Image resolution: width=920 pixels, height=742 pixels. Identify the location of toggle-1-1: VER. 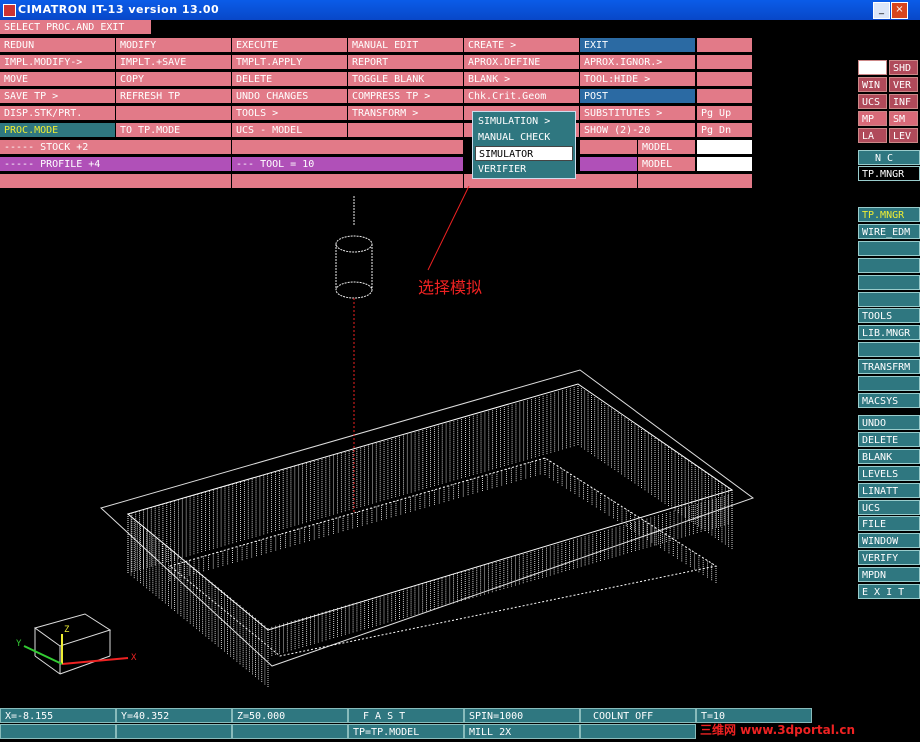
(903, 84).